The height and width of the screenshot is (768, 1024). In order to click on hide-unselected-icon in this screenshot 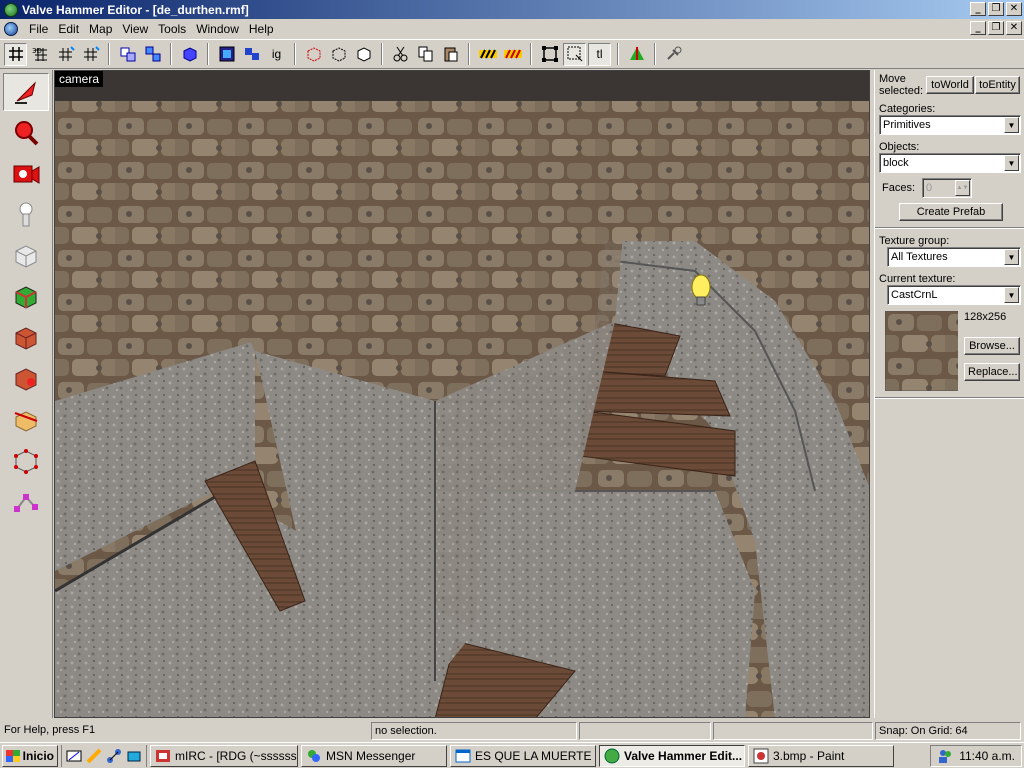, I will do `click(338, 54)`.